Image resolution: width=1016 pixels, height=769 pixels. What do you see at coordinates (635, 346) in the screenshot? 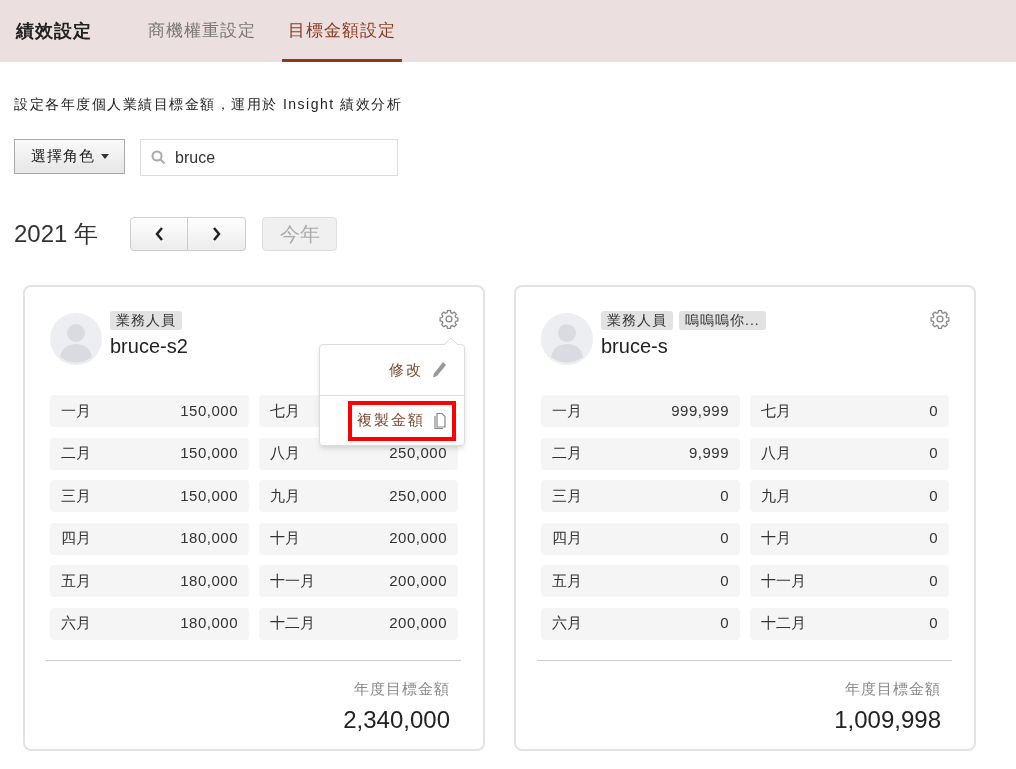
I see `member-name: bruce-s` at bounding box center [635, 346].